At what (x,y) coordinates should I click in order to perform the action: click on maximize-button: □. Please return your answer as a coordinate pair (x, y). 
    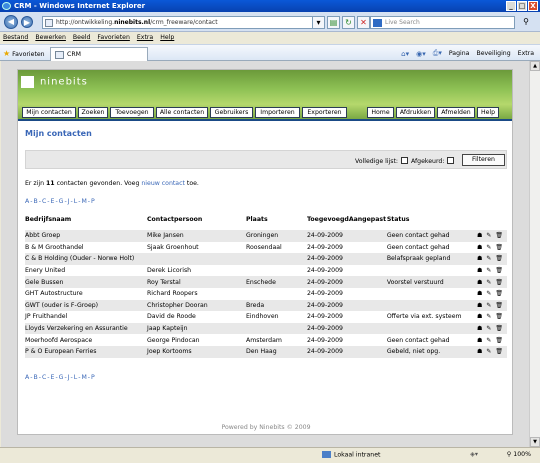
    Looking at the image, I should click on (522, 6).